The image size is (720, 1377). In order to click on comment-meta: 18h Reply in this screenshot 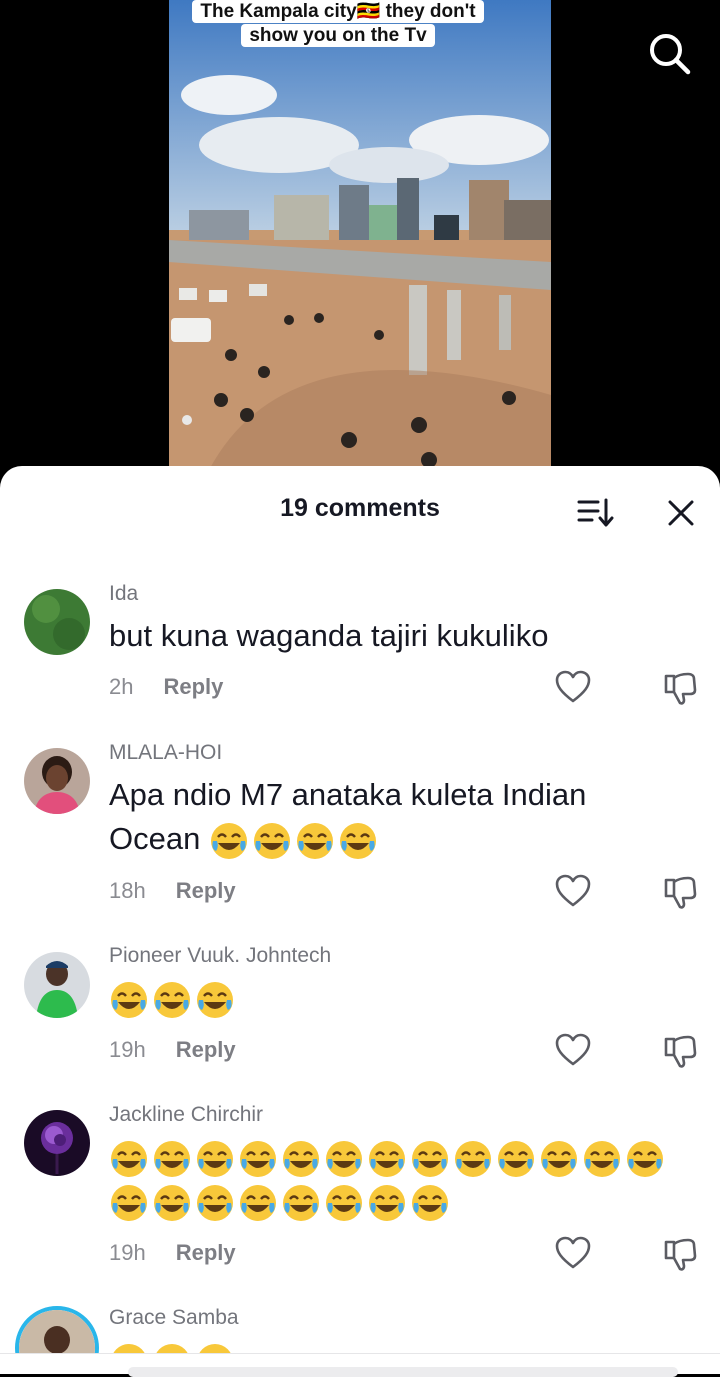, I will do `click(172, 891)`.